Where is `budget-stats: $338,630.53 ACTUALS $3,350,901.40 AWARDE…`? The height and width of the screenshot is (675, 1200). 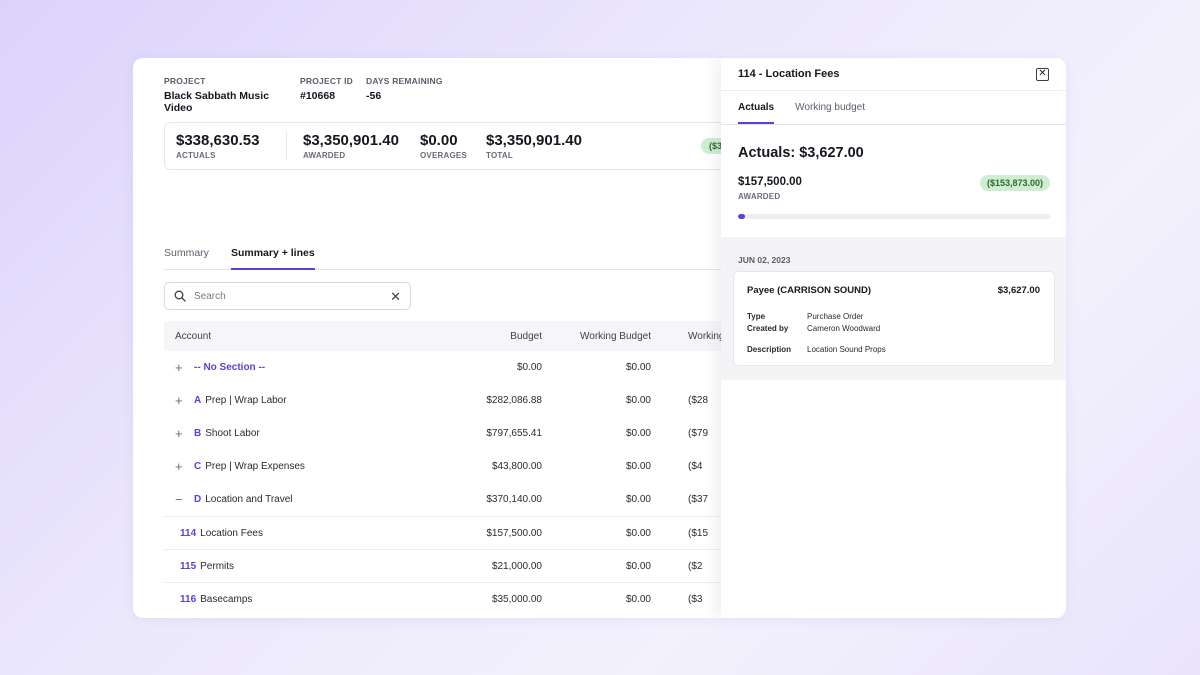 budget-stats: $338,630.53 ACTUALS $3,350,901.40 AWARDE… is located at coordinates (474, 146).